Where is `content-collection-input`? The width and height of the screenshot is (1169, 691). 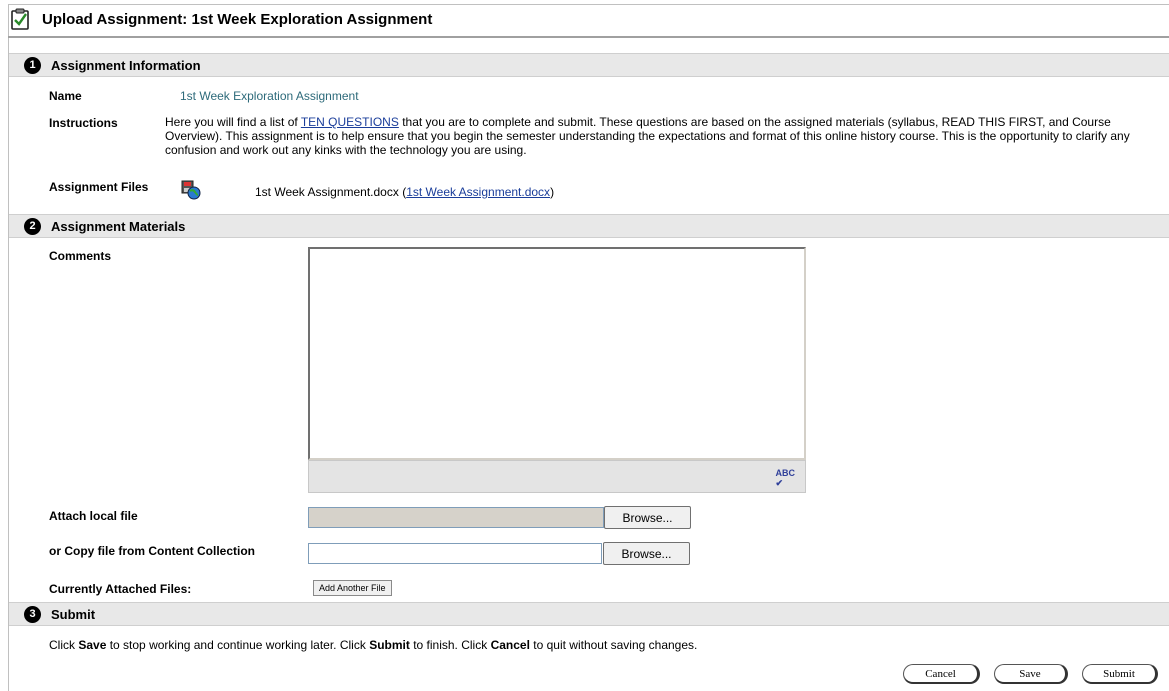
content-collection-input is located at coordinates (455, 553).